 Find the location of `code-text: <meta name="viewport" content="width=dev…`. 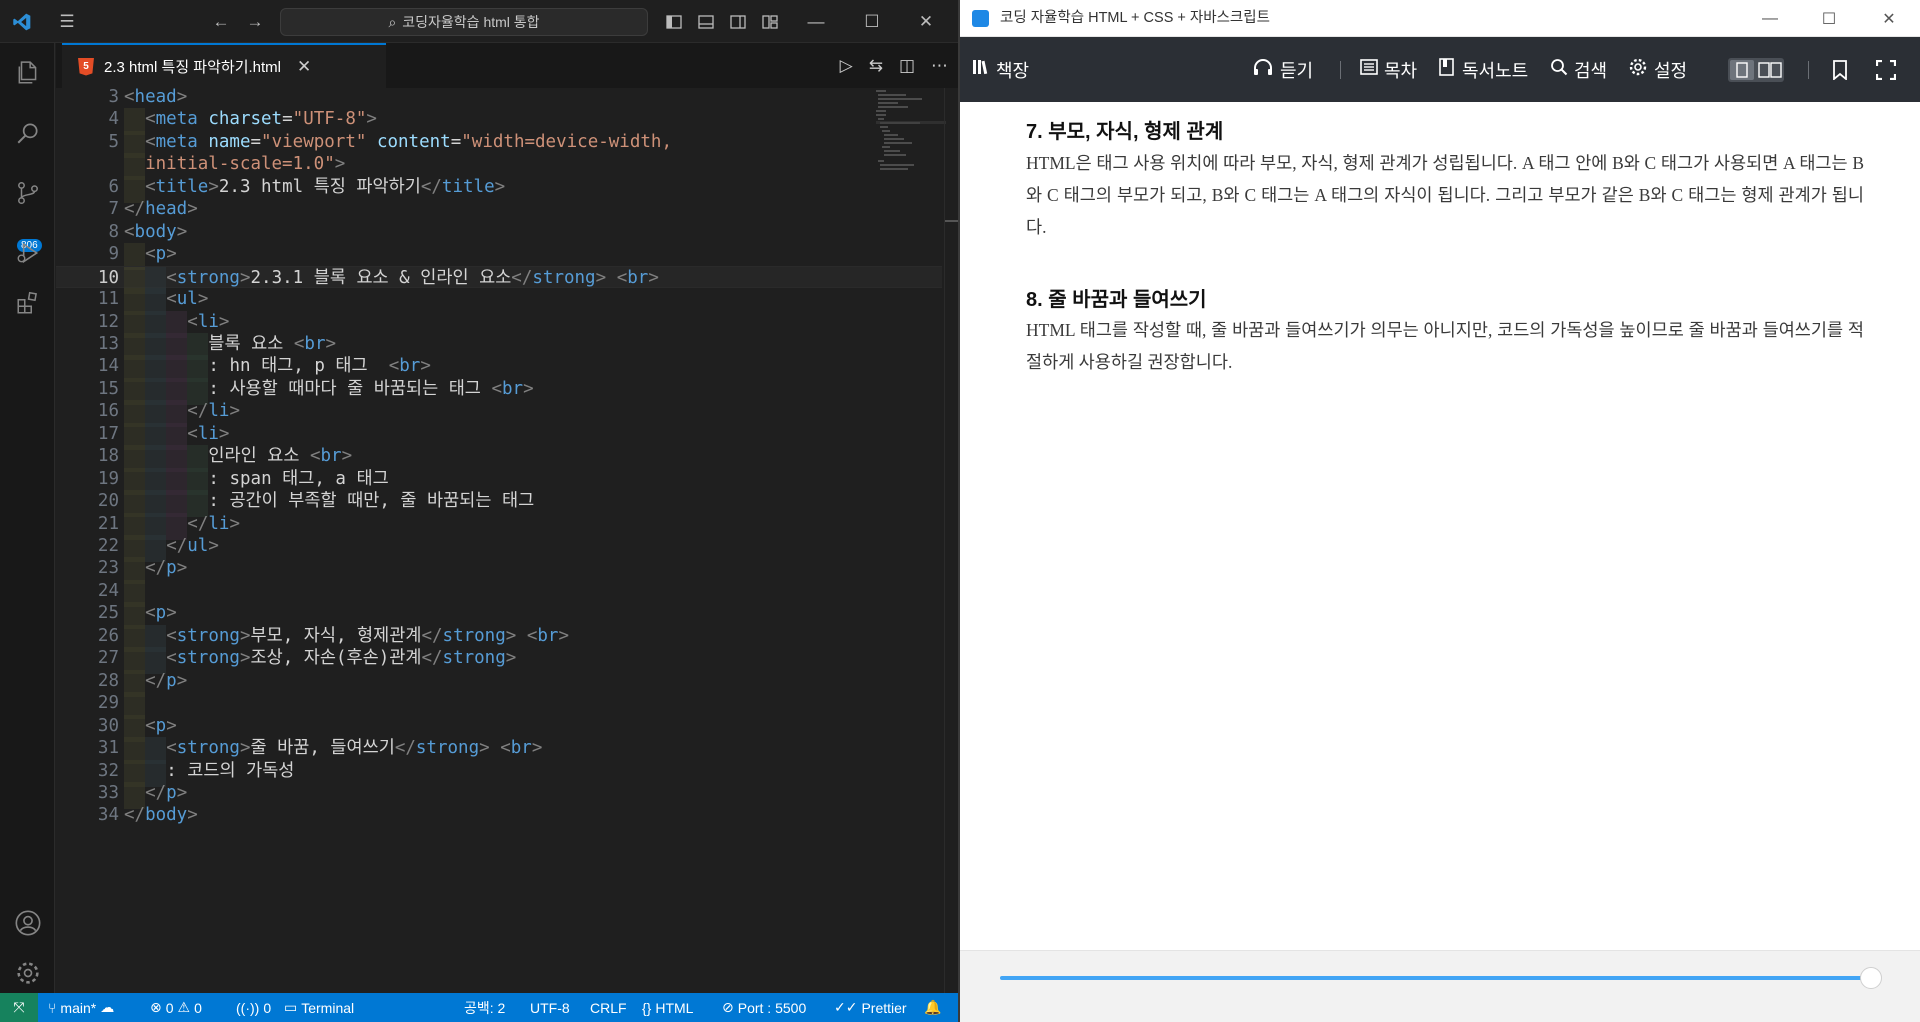

code-text: <meta name="viewport" content="width=dev… is located at coordinates (408, 142).